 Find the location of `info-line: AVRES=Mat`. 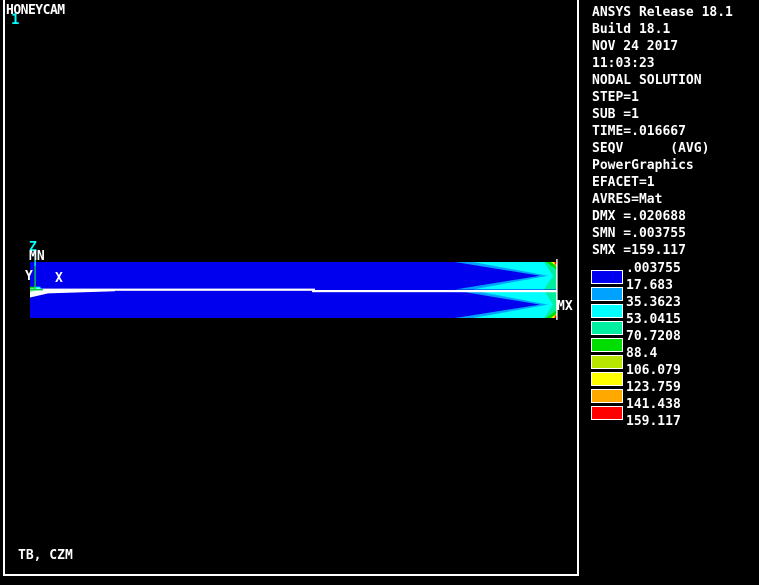

info-line: AVRES=Mat is located at coordinates (627, 199).